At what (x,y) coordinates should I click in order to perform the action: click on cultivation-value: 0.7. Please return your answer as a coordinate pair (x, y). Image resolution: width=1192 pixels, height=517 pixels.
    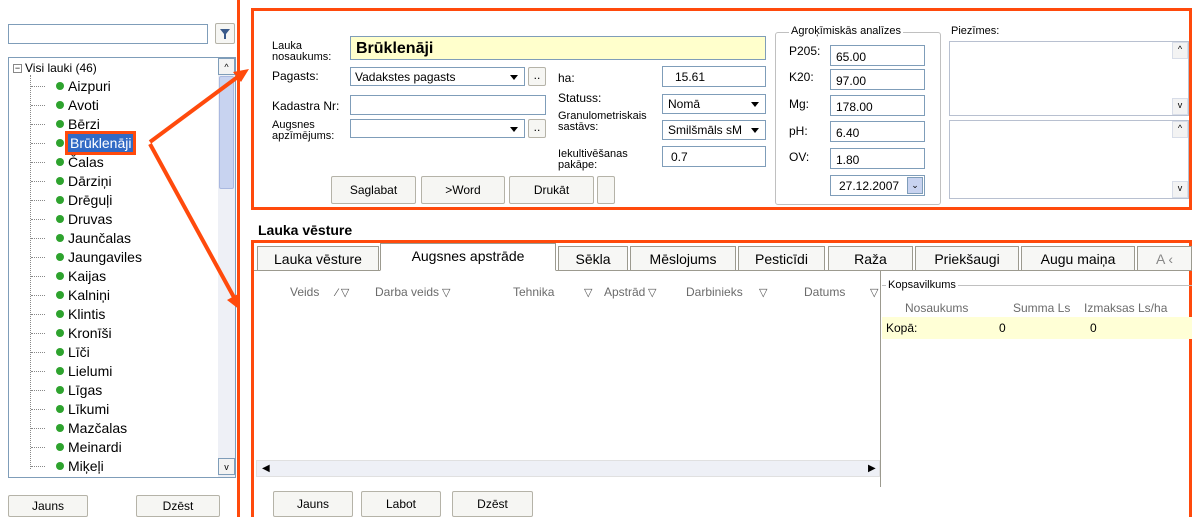
    Looking at the image, I should click on (679, 157).